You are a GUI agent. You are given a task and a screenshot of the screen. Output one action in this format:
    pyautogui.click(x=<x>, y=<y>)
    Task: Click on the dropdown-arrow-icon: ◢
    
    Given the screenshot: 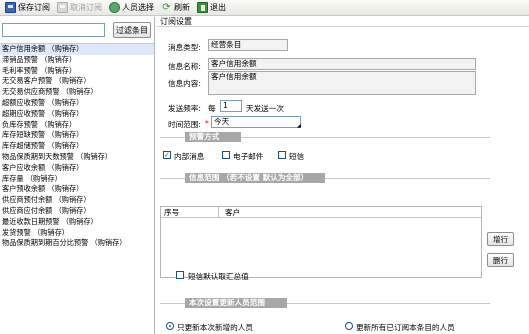 What is the action you would take?
    pyautogui.click(x=299, y=126)
    